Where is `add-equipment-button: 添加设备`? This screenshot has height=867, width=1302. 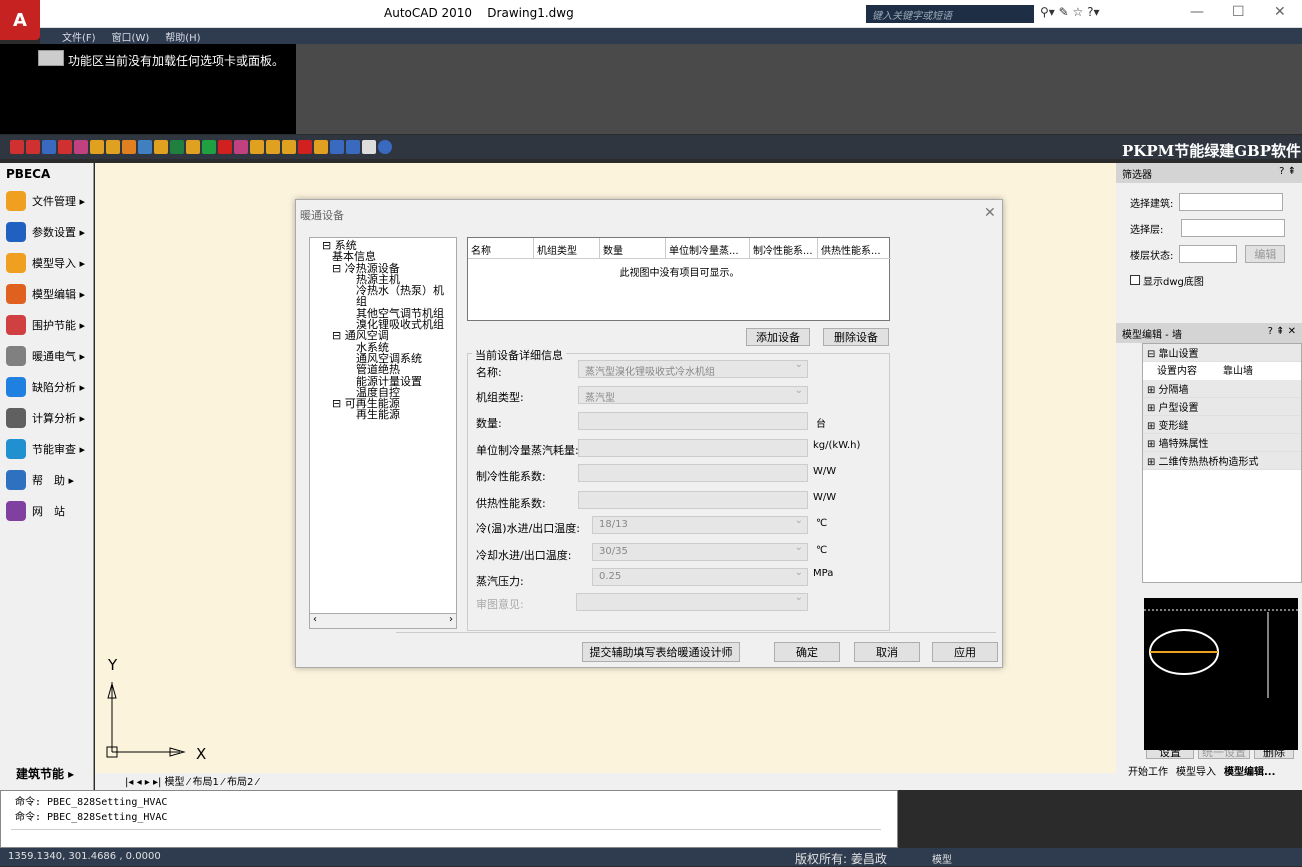 add-equipment-button: 添加设备 is located at coordinates (778, 337).